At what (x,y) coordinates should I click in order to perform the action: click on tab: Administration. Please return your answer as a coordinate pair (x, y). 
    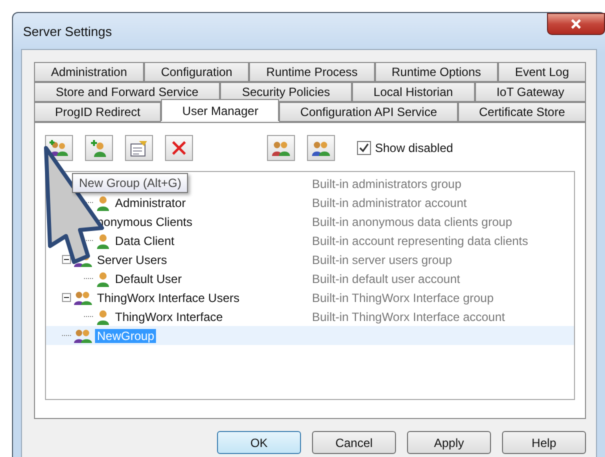
    Looking at the image, I should click on (89, 72).